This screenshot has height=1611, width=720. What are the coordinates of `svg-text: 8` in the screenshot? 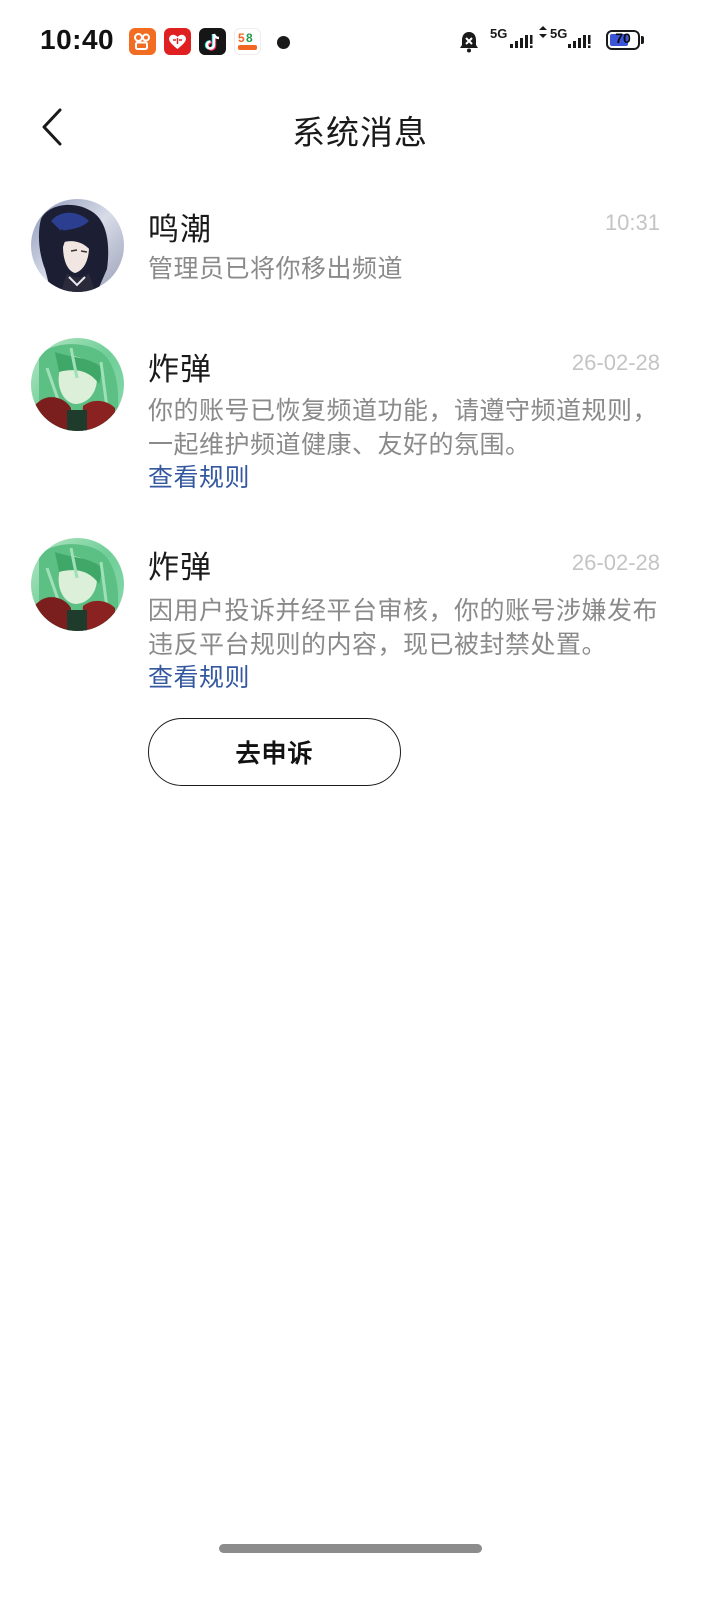 It's located at (249, 38).